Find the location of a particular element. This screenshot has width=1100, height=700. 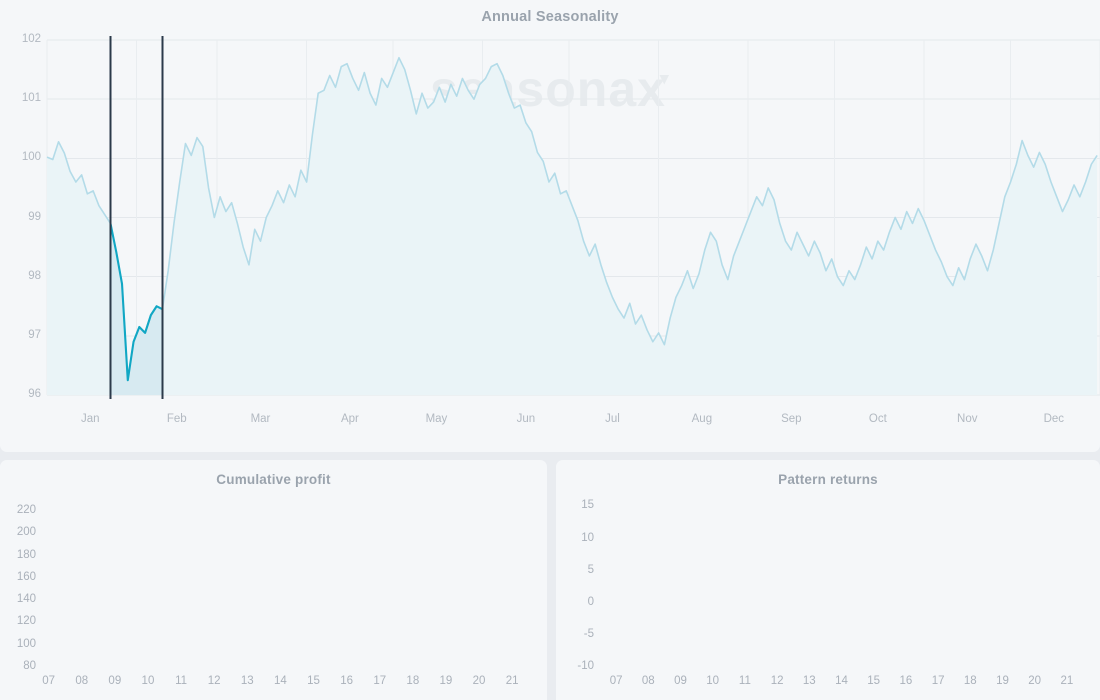

cumulative-x-tick-09: 09 is located at coordinates (115, 681).